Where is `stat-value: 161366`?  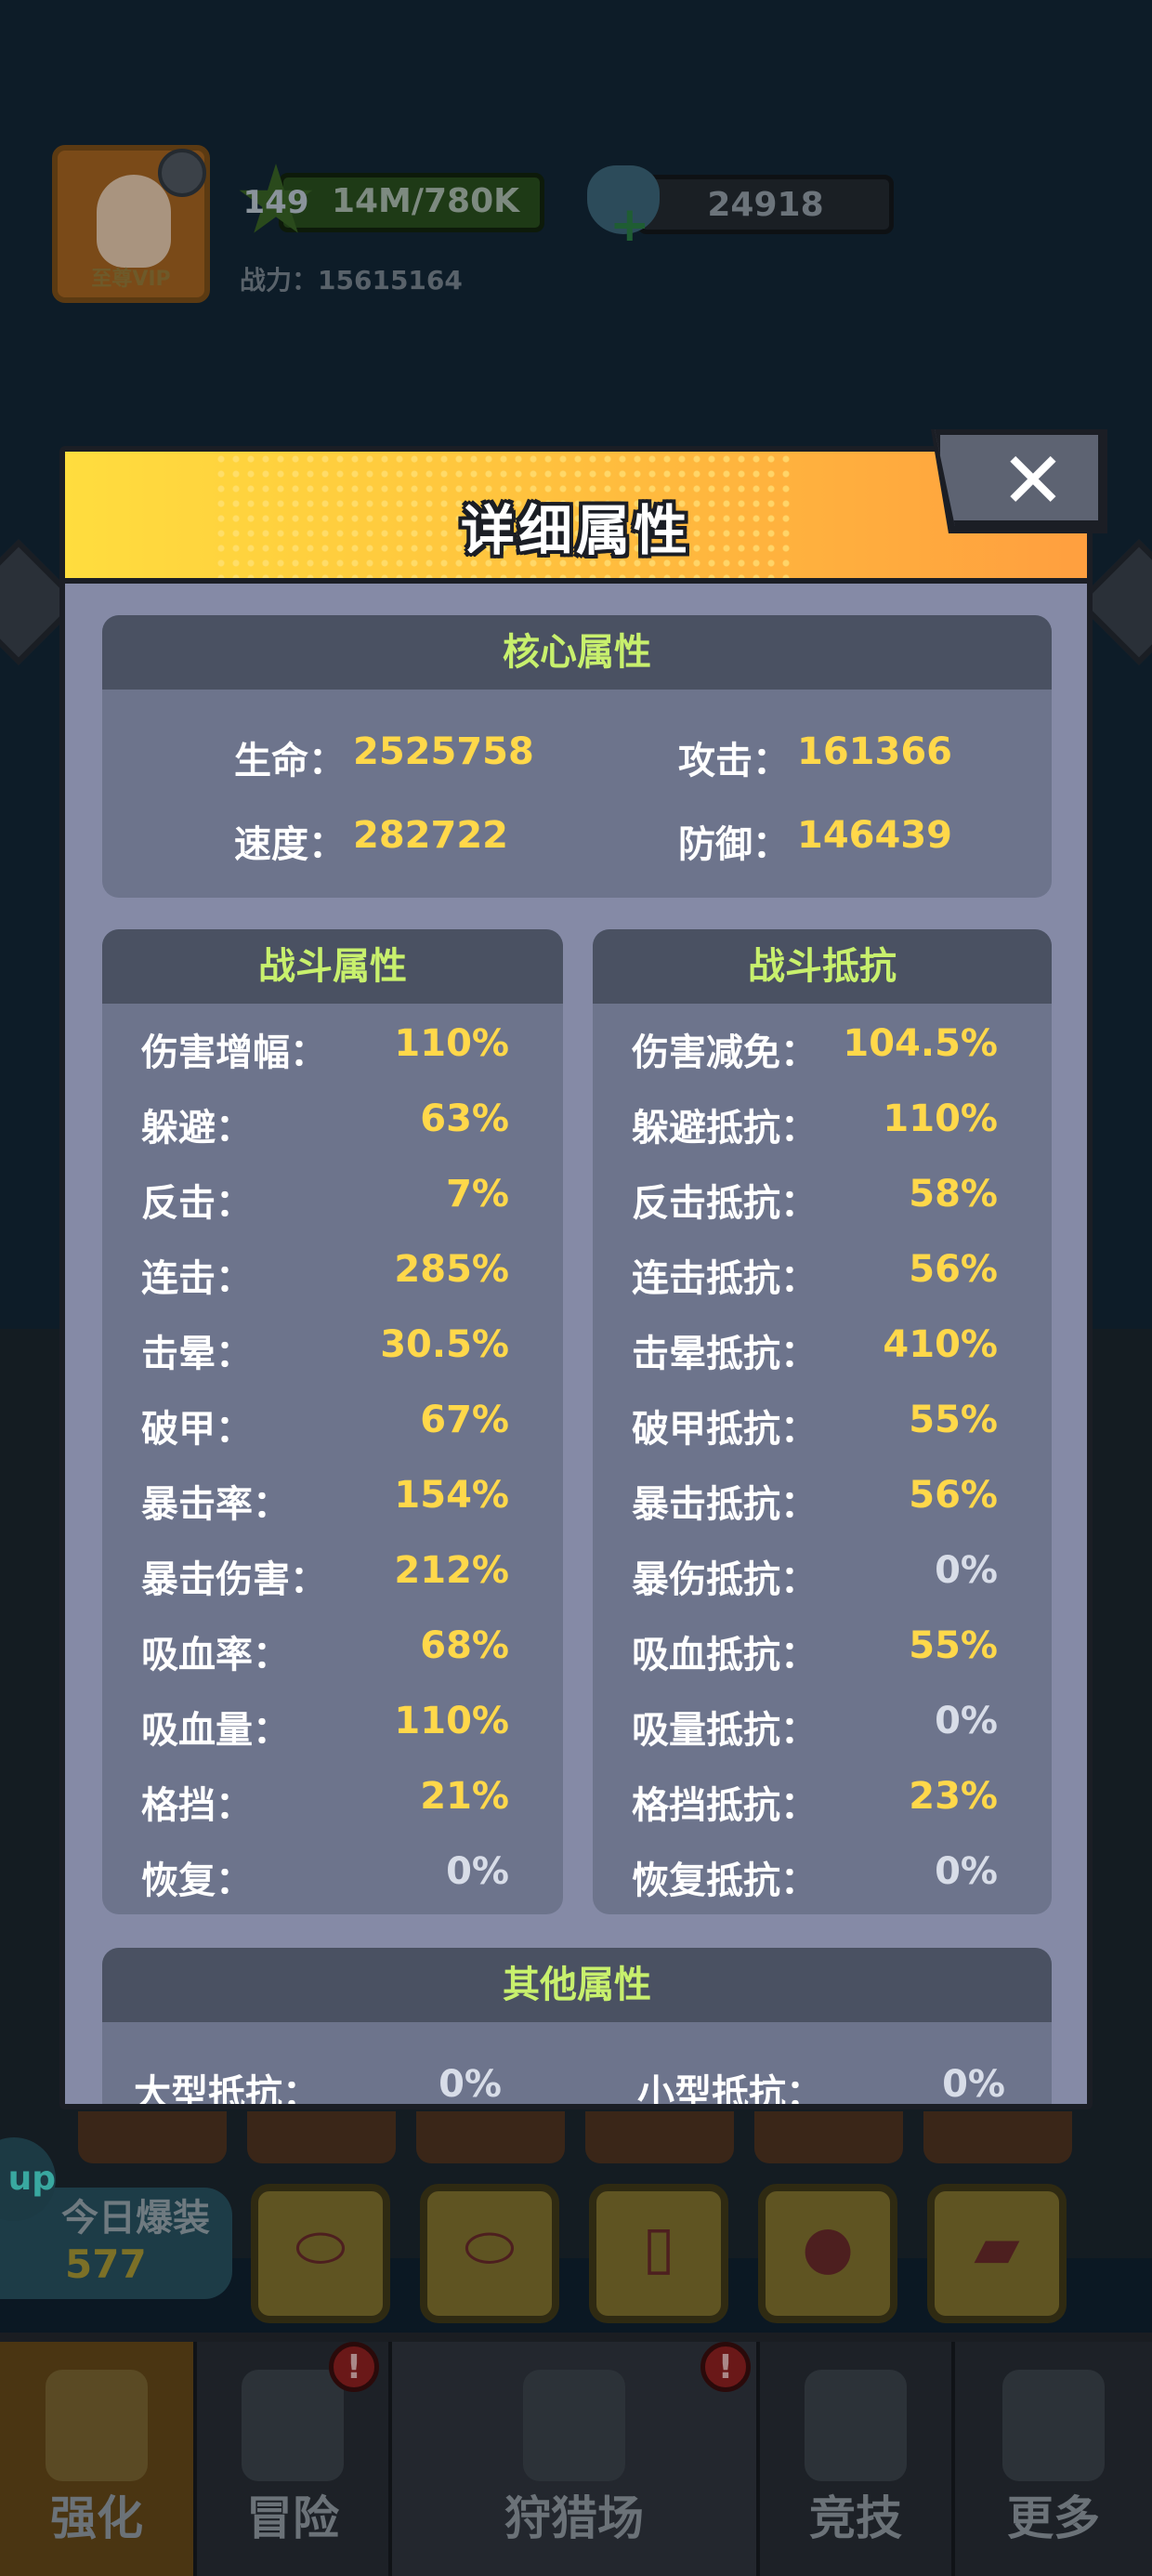
stat-value: 161366 is located at coordinates (874, 751).